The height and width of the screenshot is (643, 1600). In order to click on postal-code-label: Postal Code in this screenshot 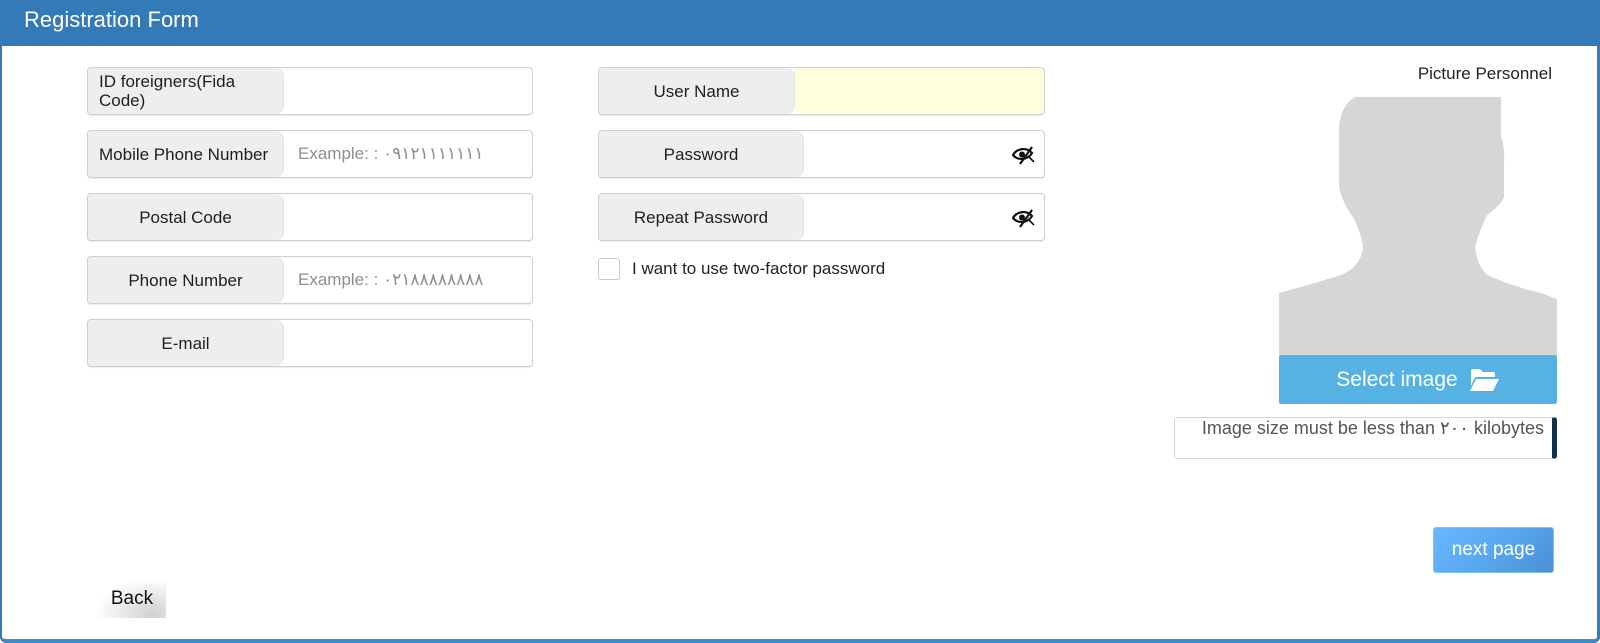, I will do `click(186, 217)`.